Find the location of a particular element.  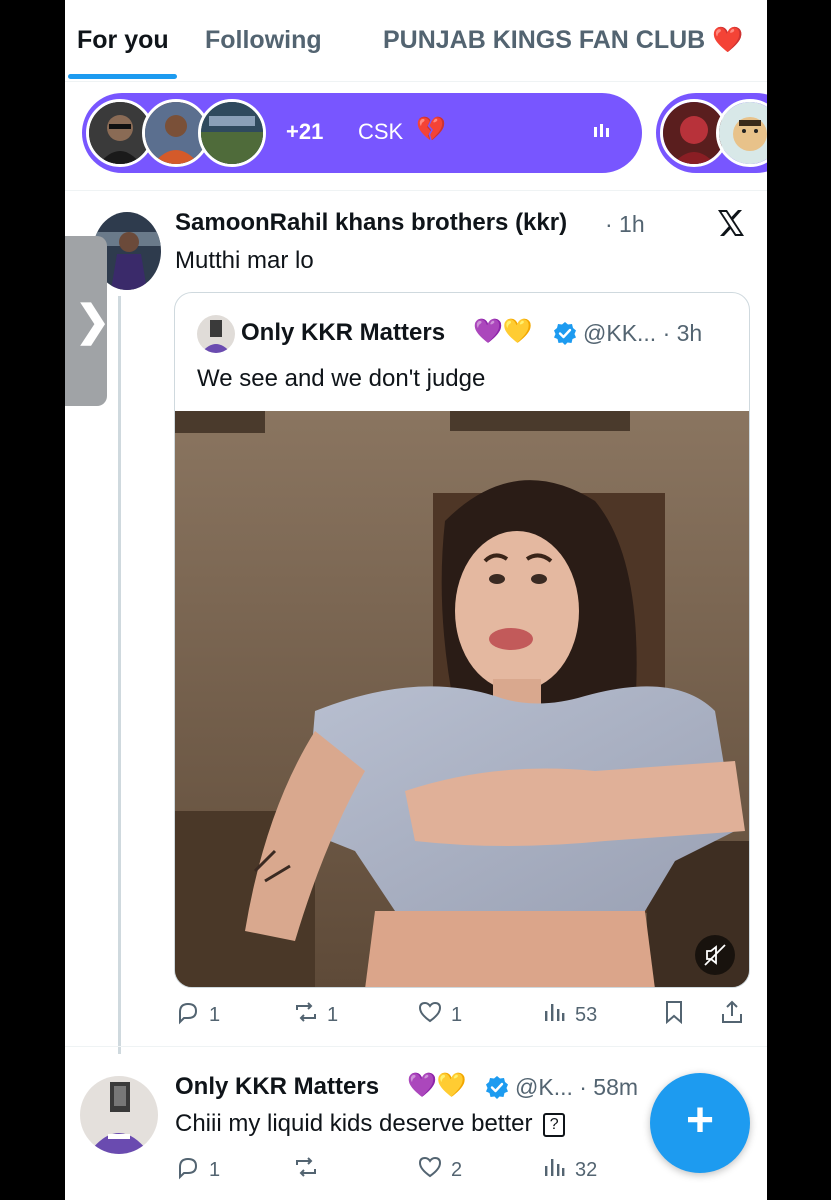

live-space-card: +21 CSK 💔 is located at coordinates (362, 133).